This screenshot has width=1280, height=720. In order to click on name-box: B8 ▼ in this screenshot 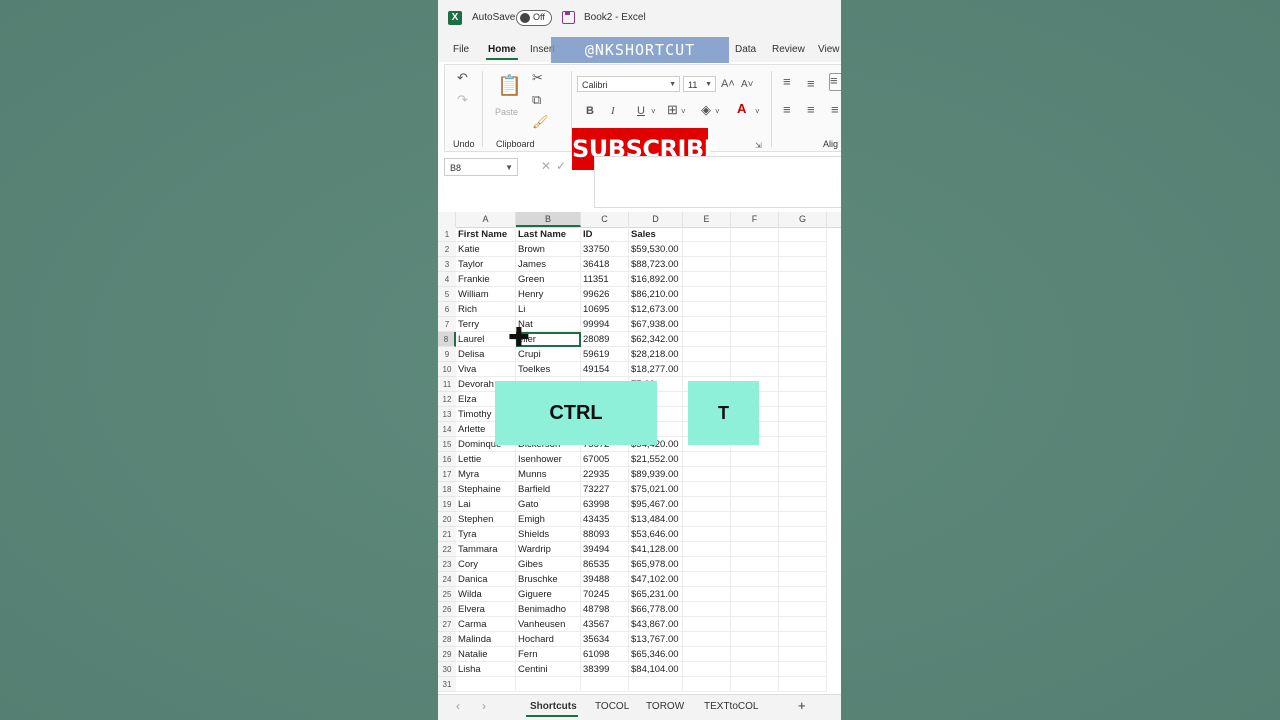, I will do `click(481, 167)`.